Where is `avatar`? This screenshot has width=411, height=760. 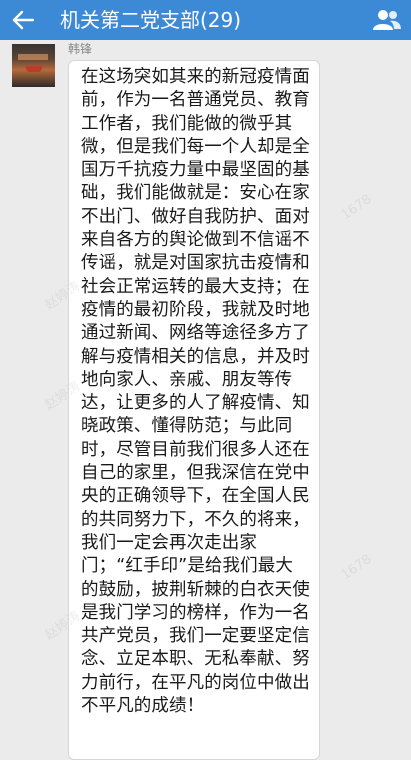 avatar is located at coordinates (33, 65).